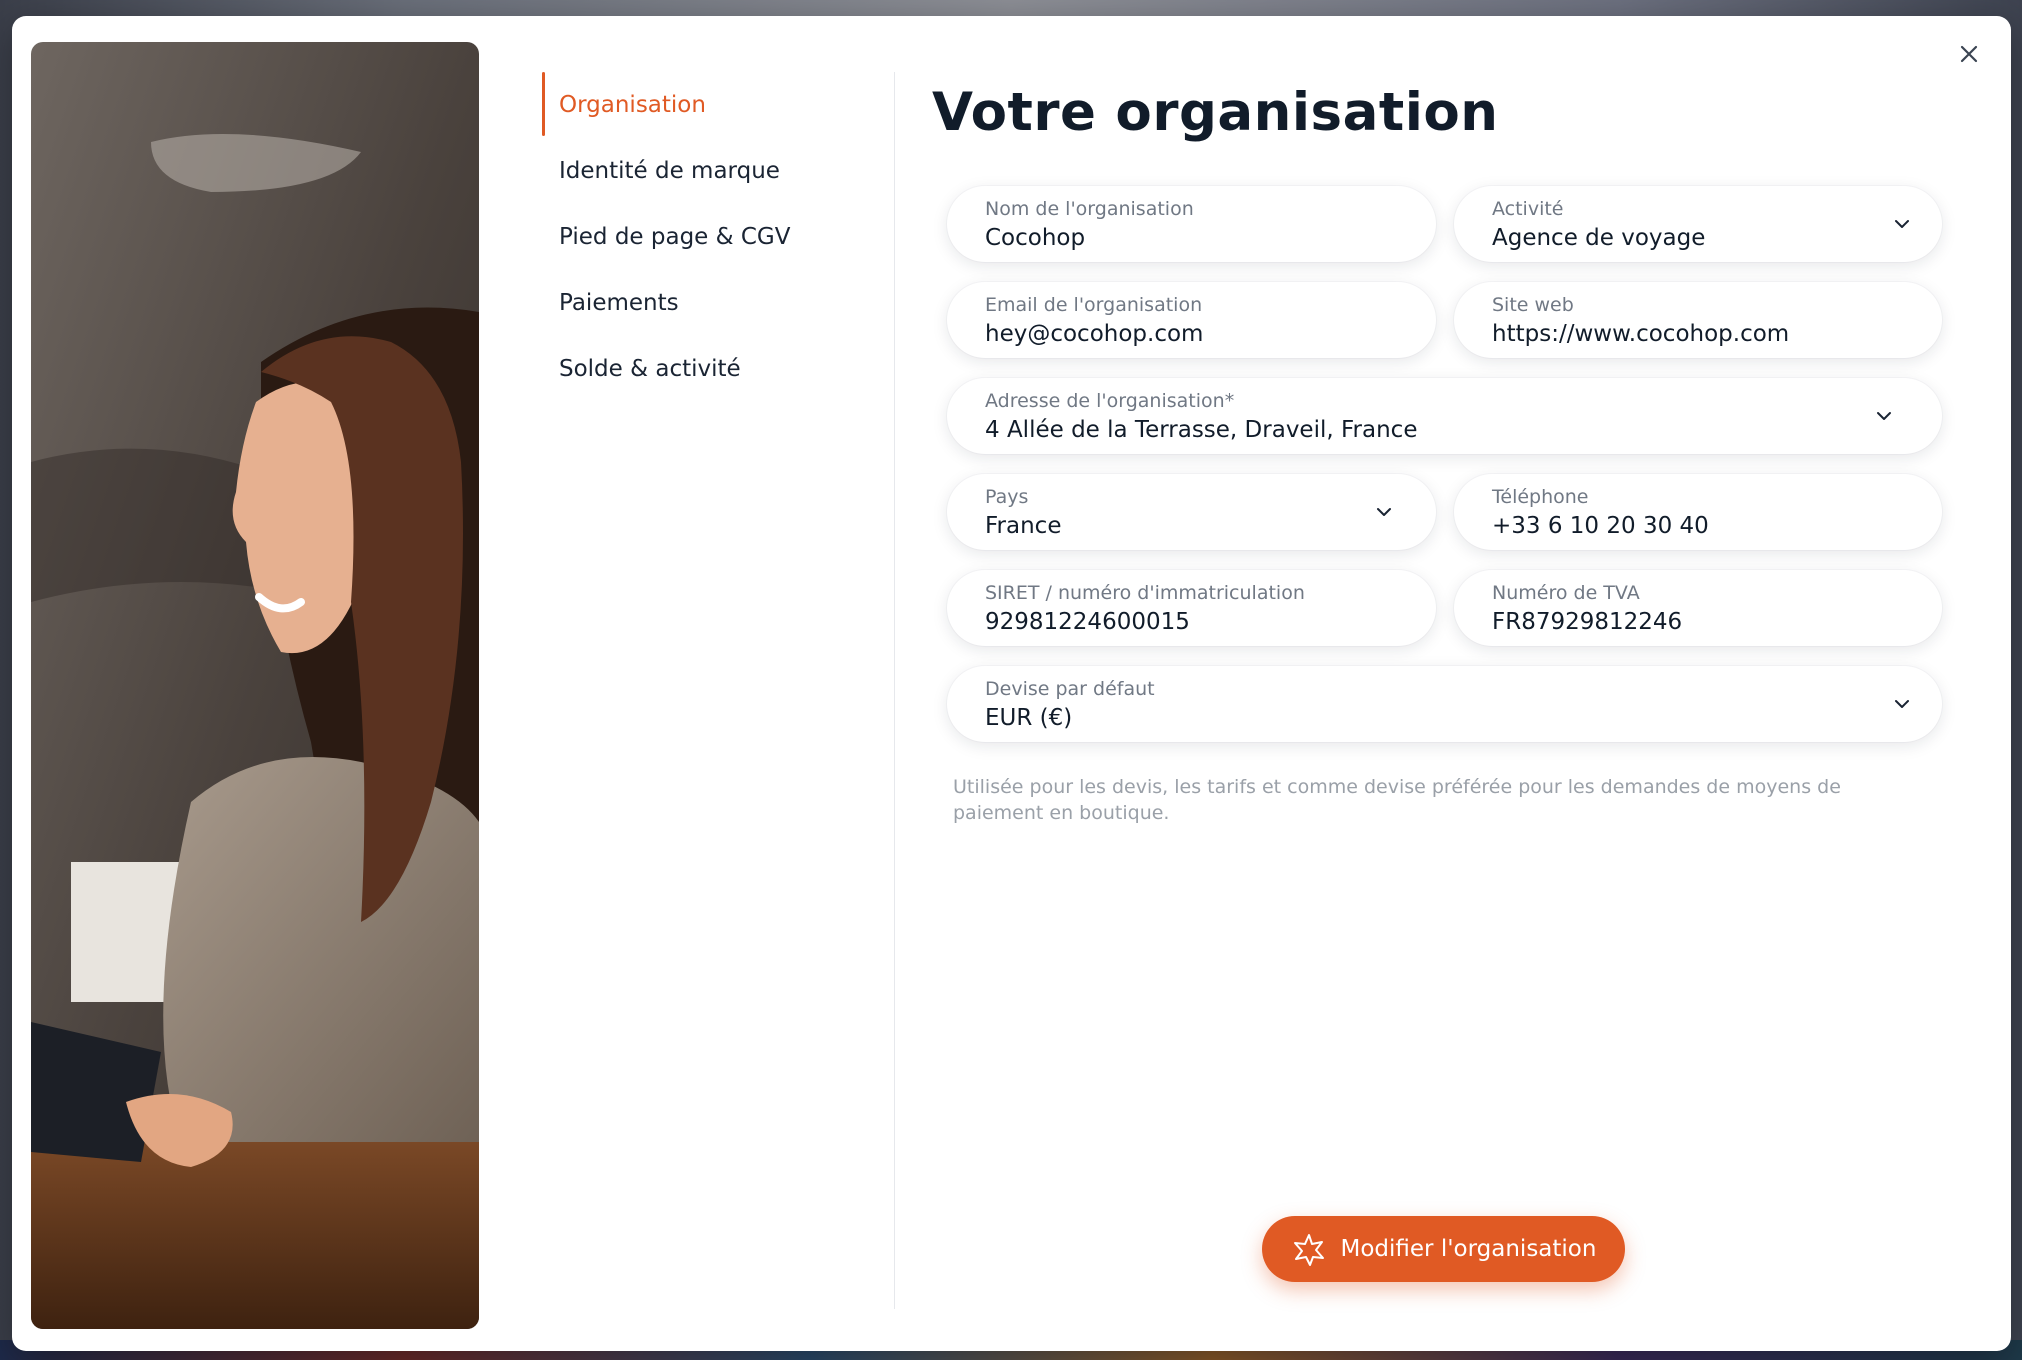  What do you see at coordinates (1308, 1250) in the screenshot?
I see `sparkle-icon` at bounding box center [1308, 1250].